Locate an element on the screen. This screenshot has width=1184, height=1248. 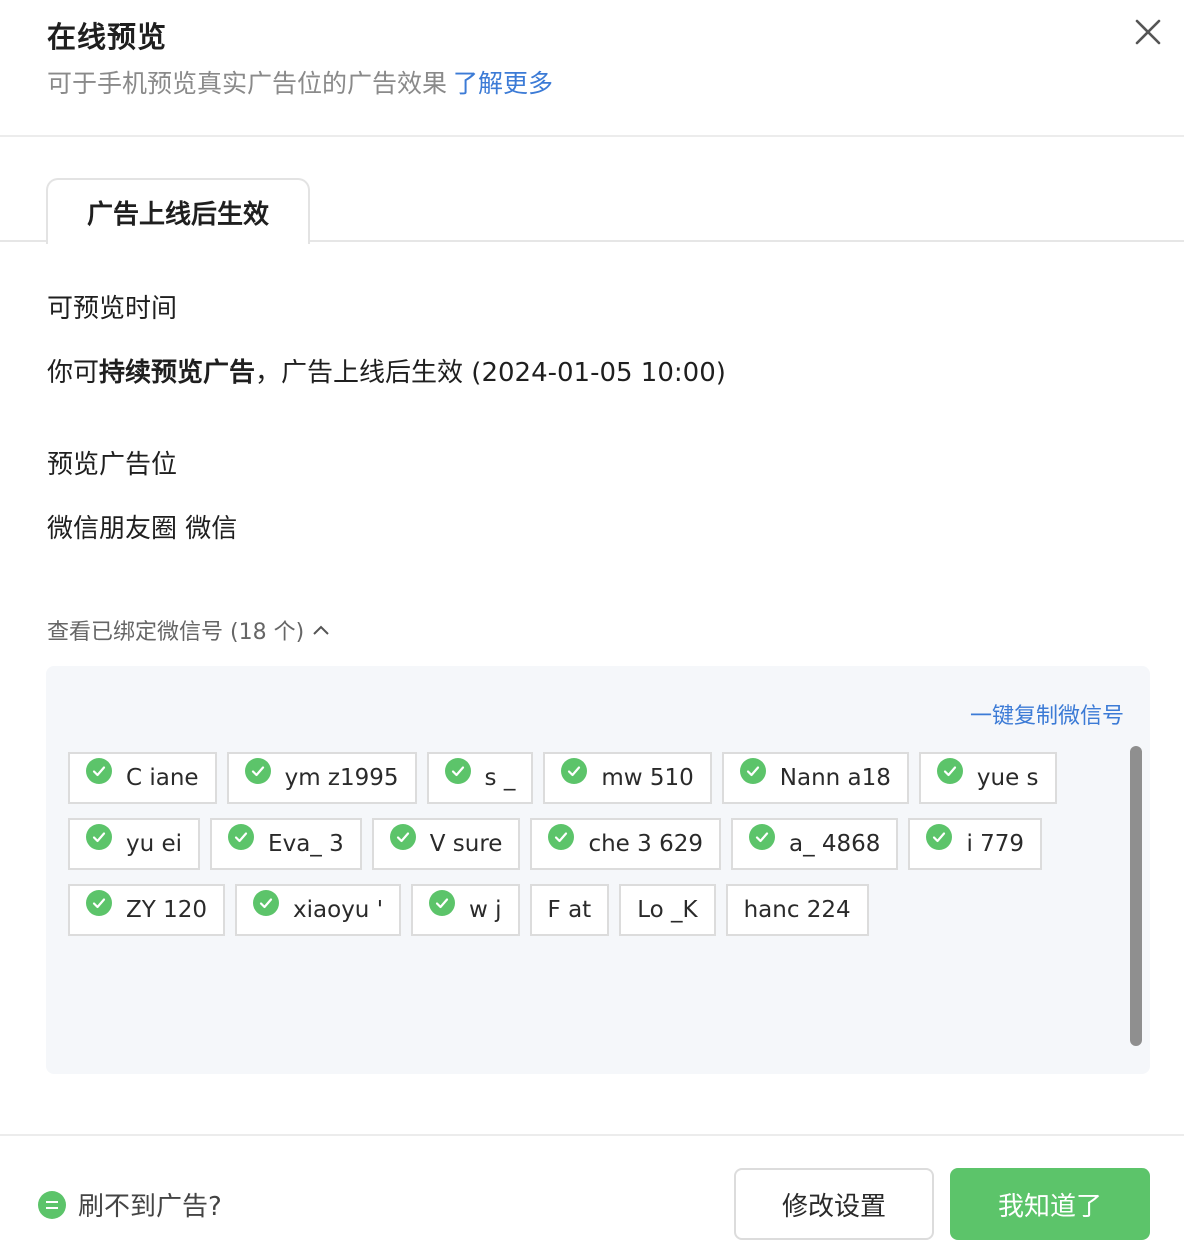
help-label: 刷不到广告? is located at coordinates (150, 1207).